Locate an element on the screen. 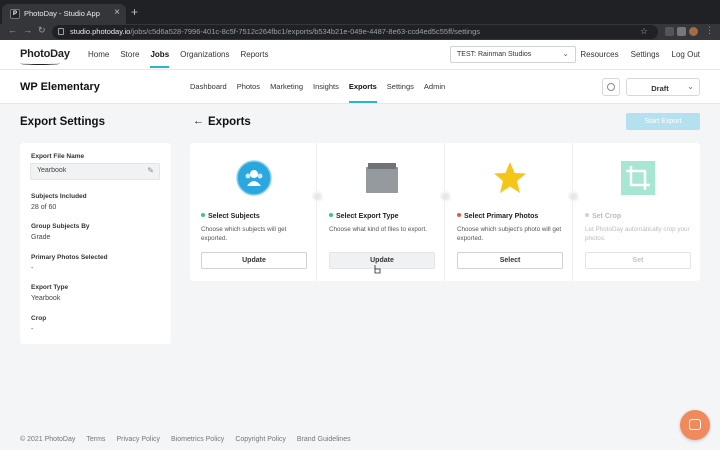 This screenshot has width=720, height=450. forward-icon: → is located at coordinates (27, 30).